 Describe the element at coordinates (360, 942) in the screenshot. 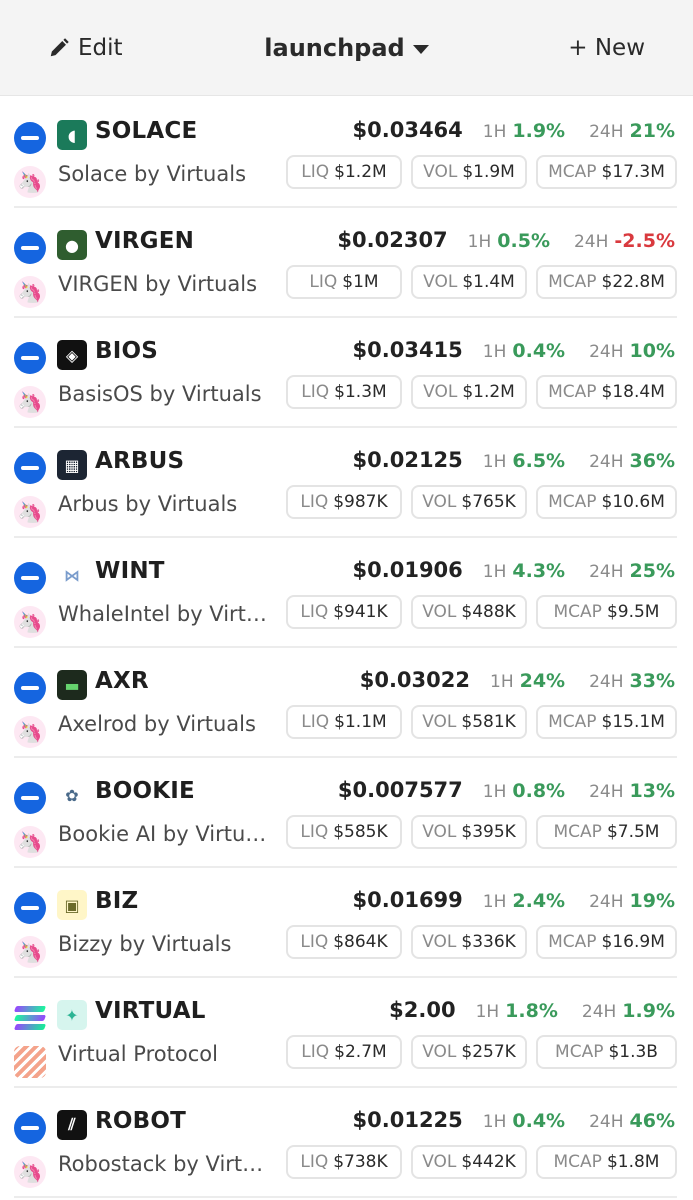

I see `liq-value: $864K` at that location.